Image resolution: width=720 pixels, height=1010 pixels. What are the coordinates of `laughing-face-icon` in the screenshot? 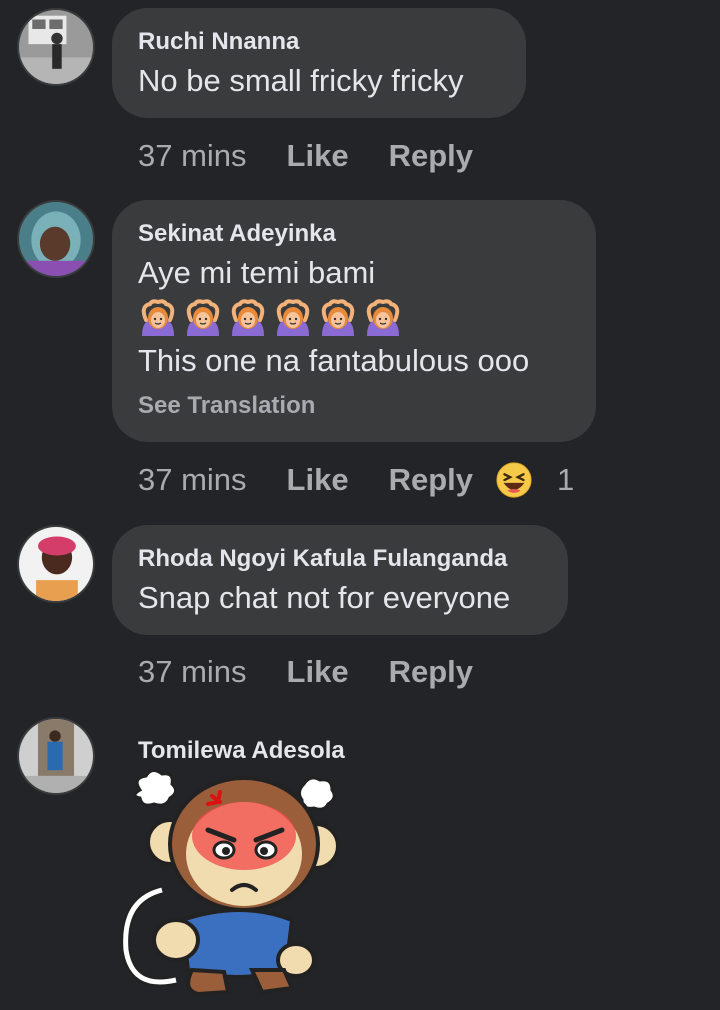 It's located at (514, 480).